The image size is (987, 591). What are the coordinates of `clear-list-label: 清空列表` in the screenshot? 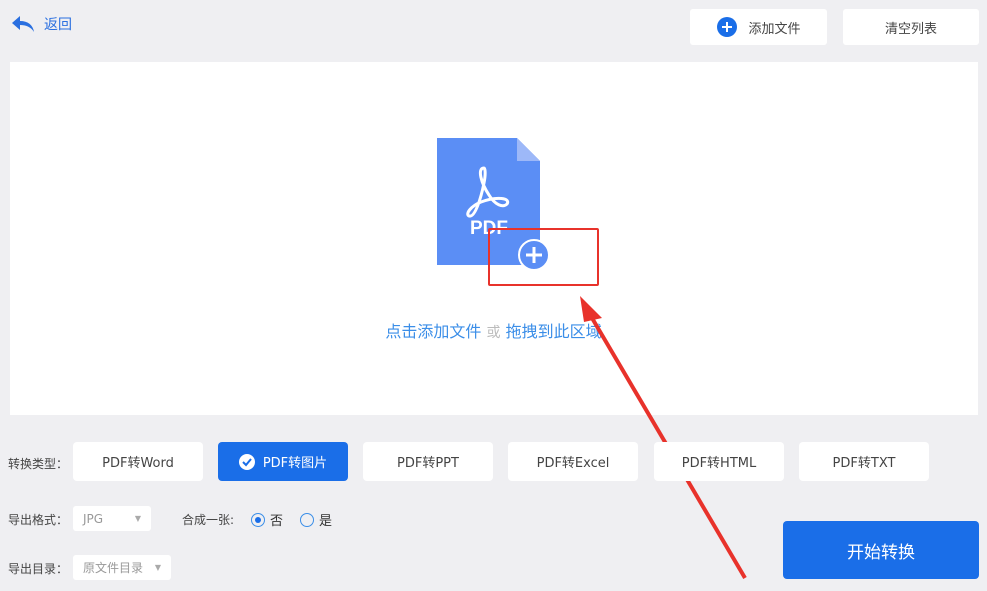 It's located at (910, 29).